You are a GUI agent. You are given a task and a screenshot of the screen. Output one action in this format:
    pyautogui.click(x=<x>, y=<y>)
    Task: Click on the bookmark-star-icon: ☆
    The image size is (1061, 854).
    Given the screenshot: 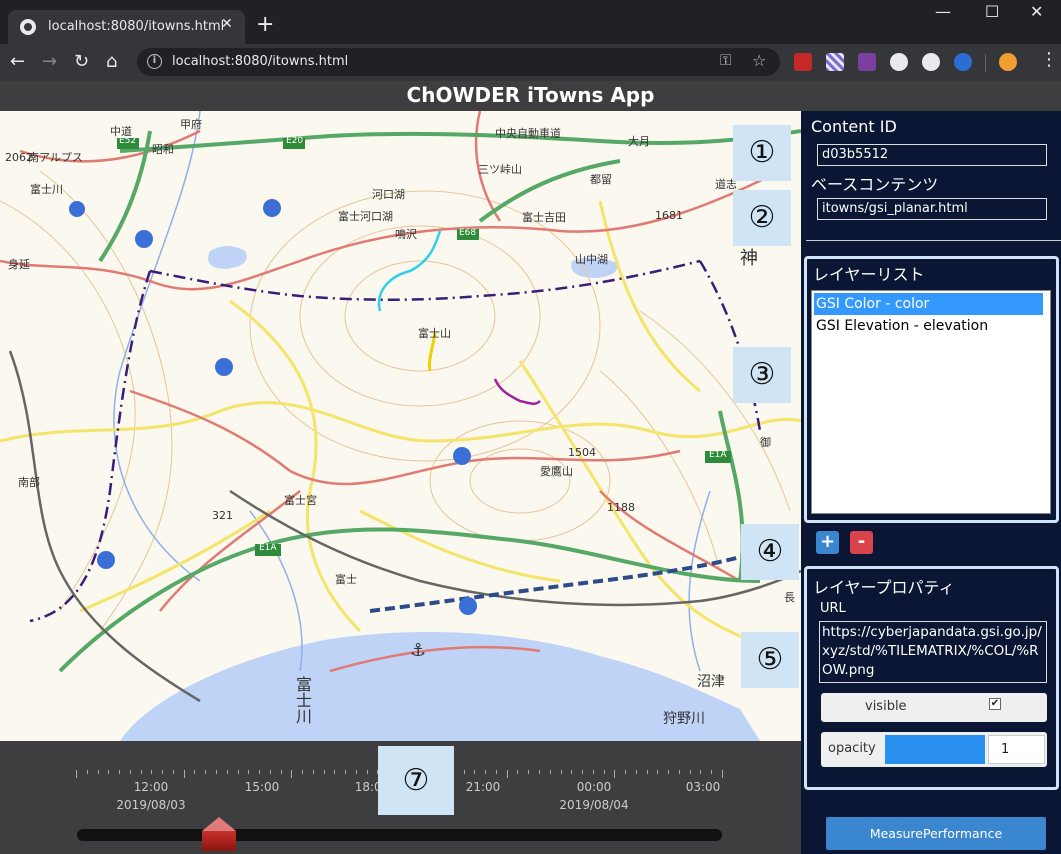 What is the action you would take?
    pyautogui.click(x=759, y=60)
    